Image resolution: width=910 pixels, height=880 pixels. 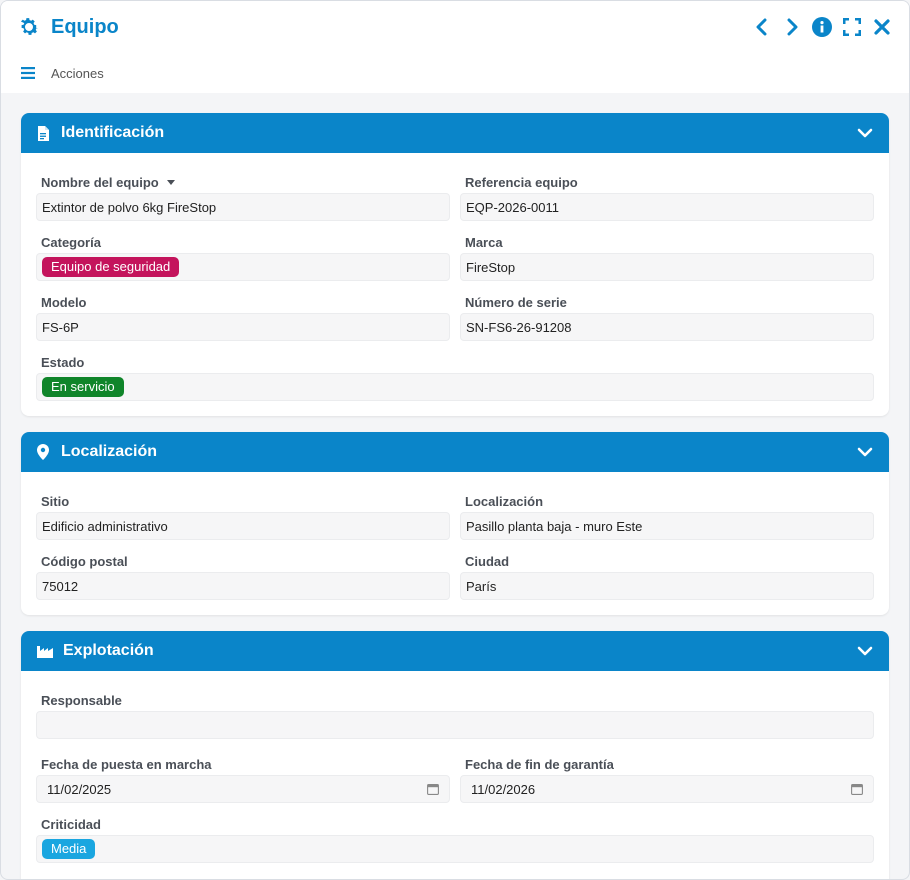 I want to click on gear-icon, so click(x=29, y=26).